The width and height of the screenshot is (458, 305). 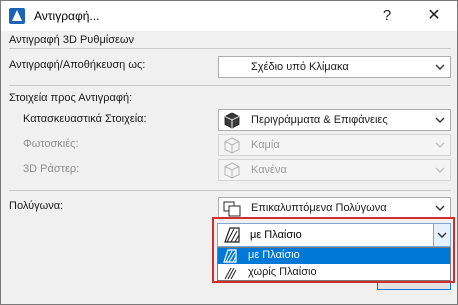 What do you see at coordinates (265, 145) in the screenshot?
I see `lights-value: Καμία` at bounding box center [265, 145].